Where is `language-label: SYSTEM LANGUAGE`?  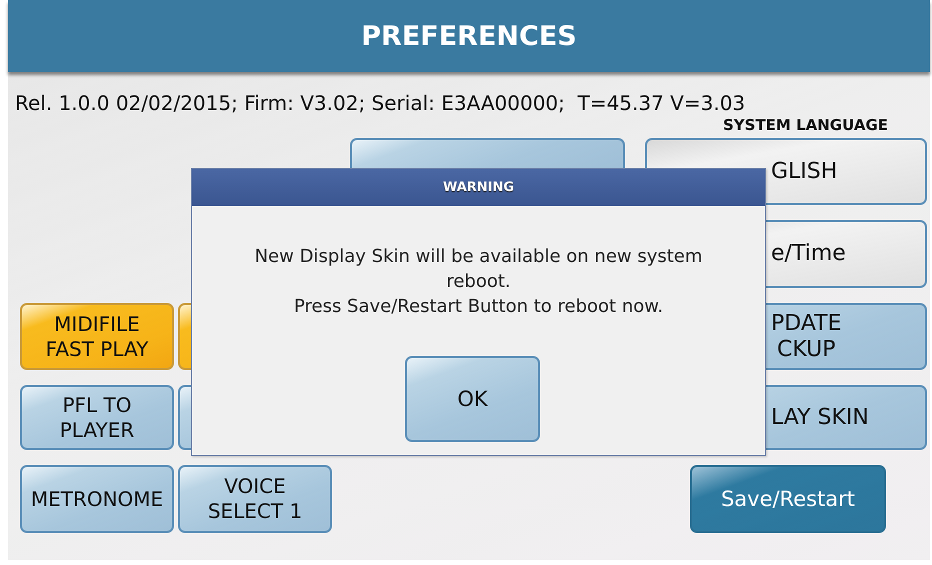 language-label: SYSTEM LANGUAGE is located at coordinates (805, 125).